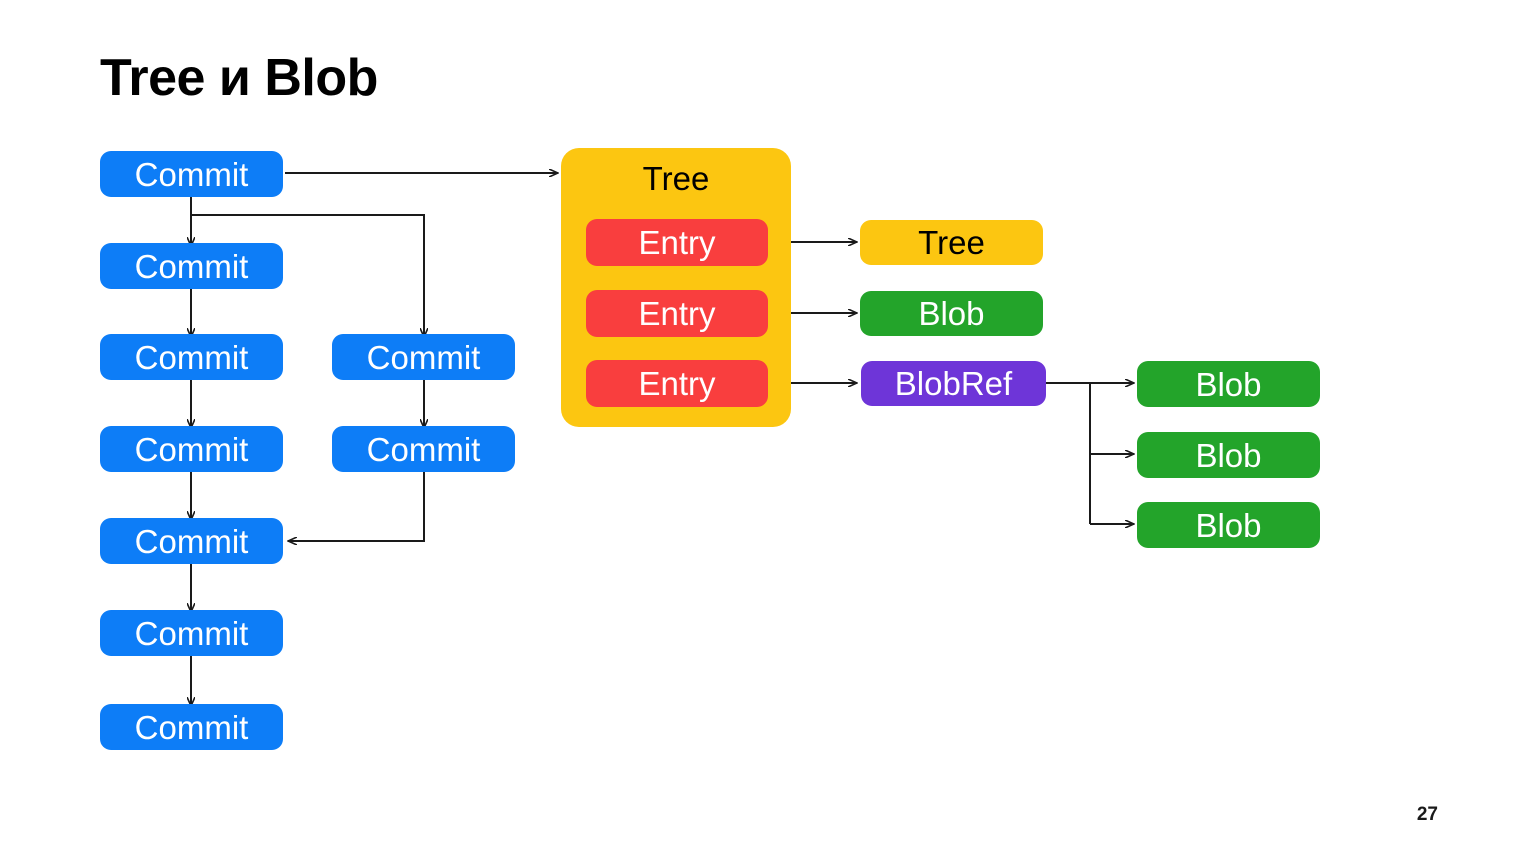 This screenshot has height=864, width=1536. What do you see at coordinates (677, 242) in the screenshot?
I see `entry-node-1: Entry` at bounding box center [677, 242].